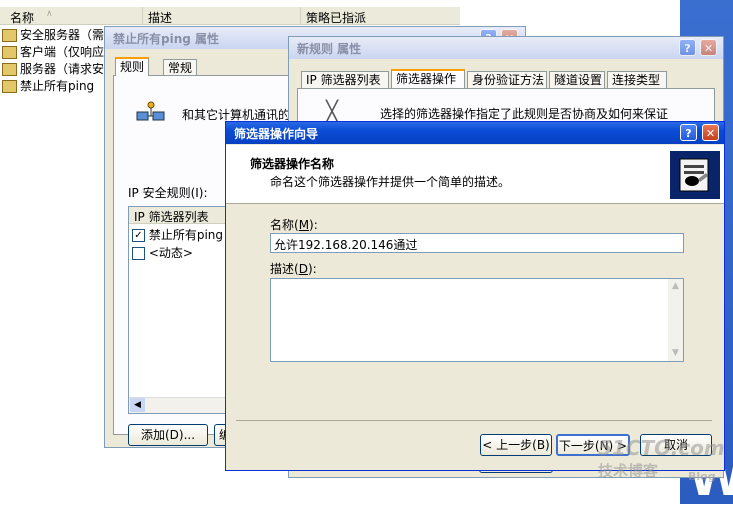 This screenshot has width=733, height=509. I want to click on watermark-line1: 51CTO.com, so click(661, 448).